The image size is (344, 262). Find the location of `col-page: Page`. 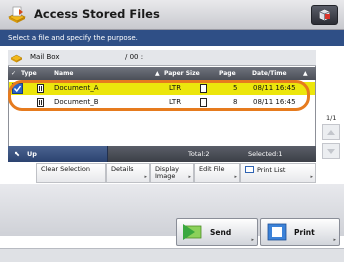

col-page: Page is located at coordinates (227, 73).